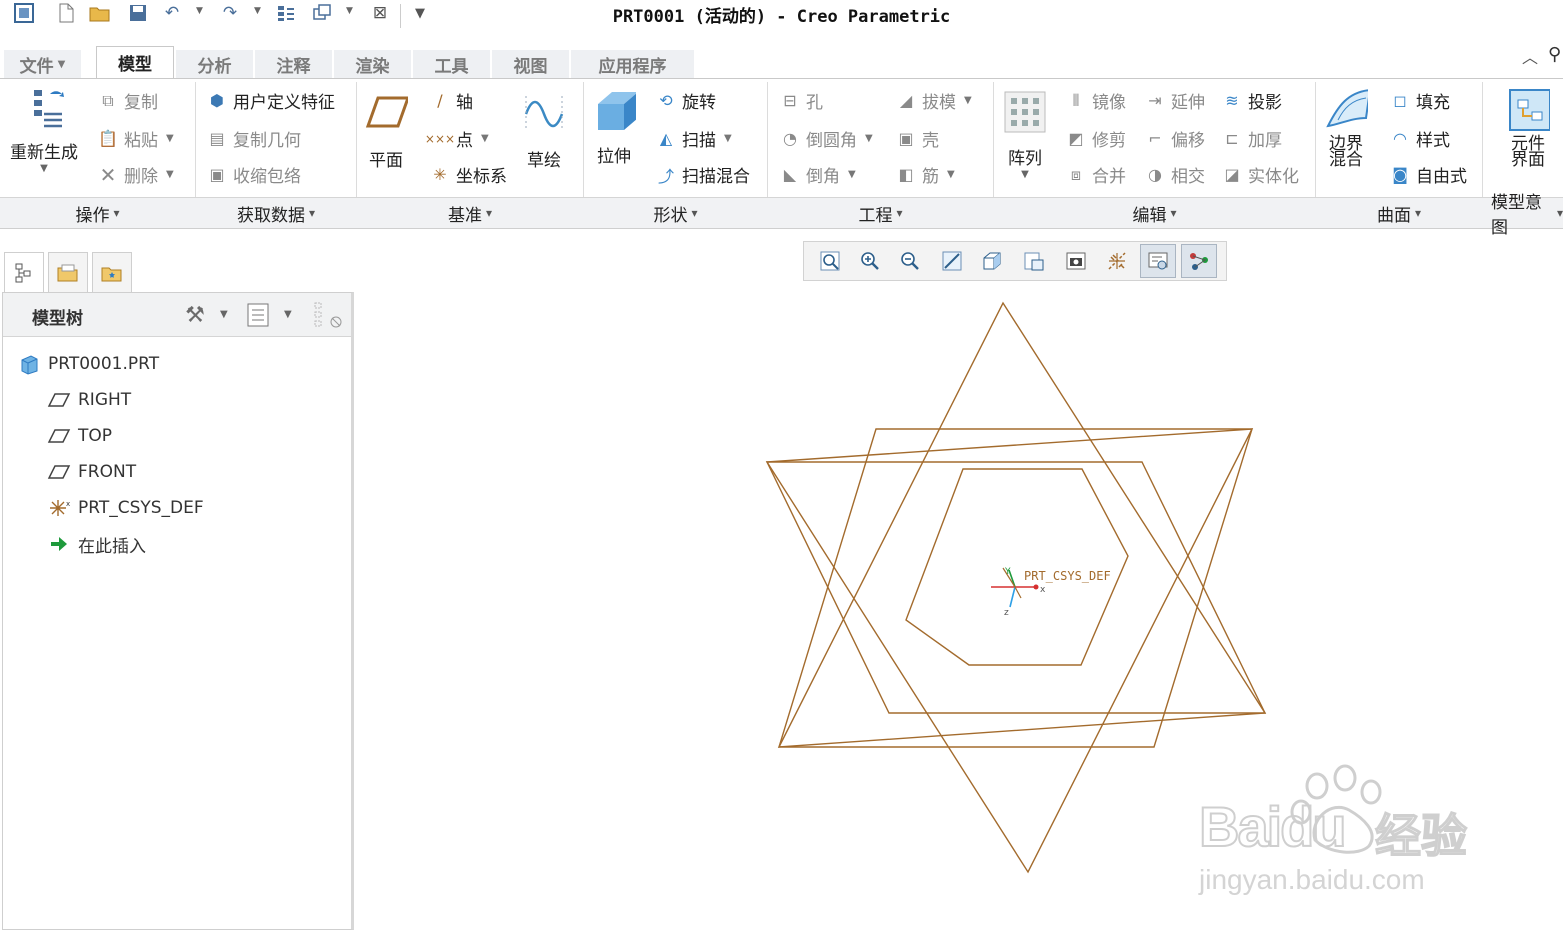 This screenshot has height=934, width=1563. Describe the element at coordinates (906, 174) in the screenshot. I see `rib-icon: ◧` at that location.